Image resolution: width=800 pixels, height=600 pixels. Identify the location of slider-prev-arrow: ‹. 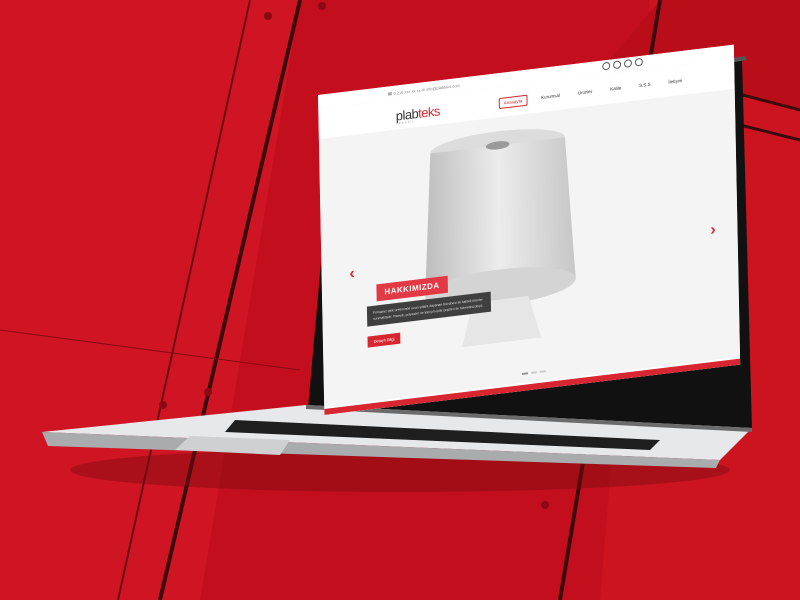
(352, 274).